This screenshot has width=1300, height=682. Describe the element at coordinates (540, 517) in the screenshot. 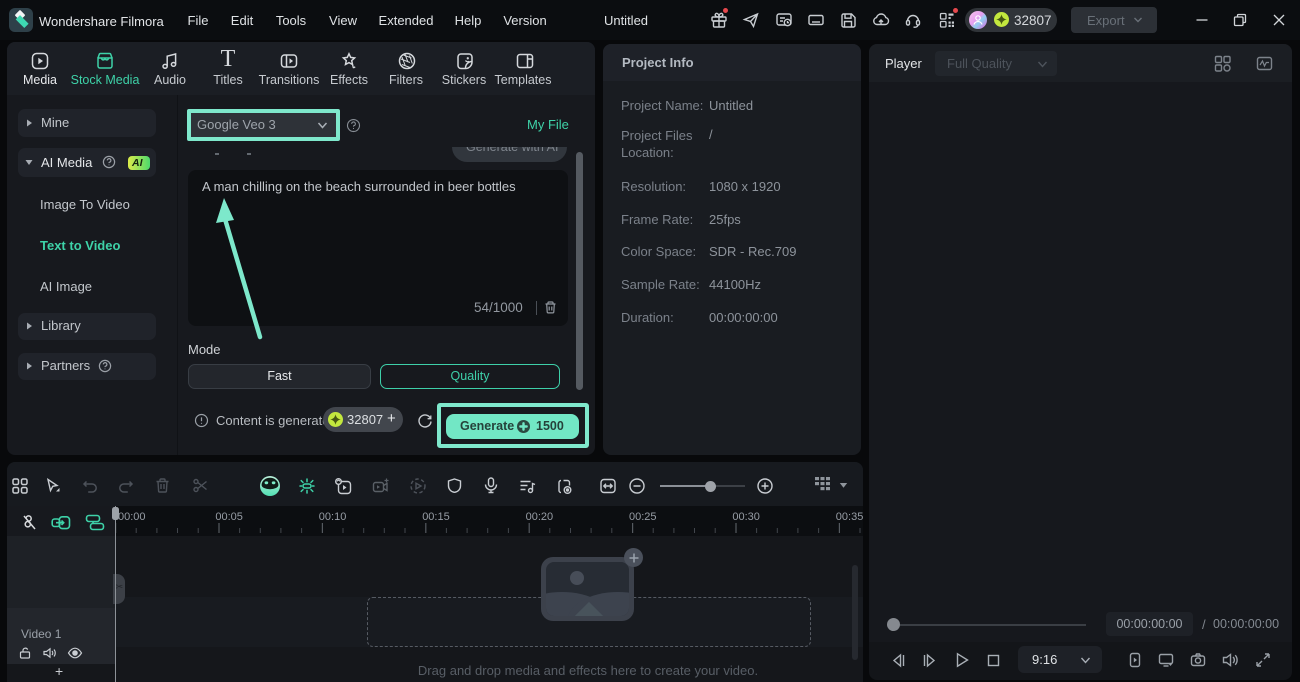

I see `svg-text: 00:20` at that location.